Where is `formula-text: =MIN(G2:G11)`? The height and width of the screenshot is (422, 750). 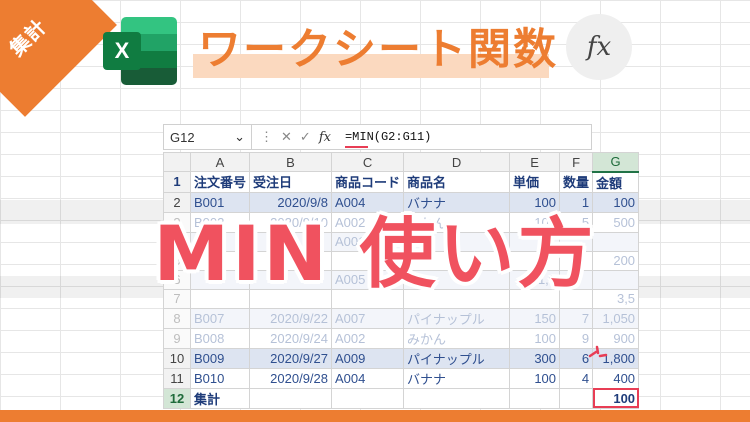
formula-text: =MIN(G2:G11) is located at coordinates (388, 137).